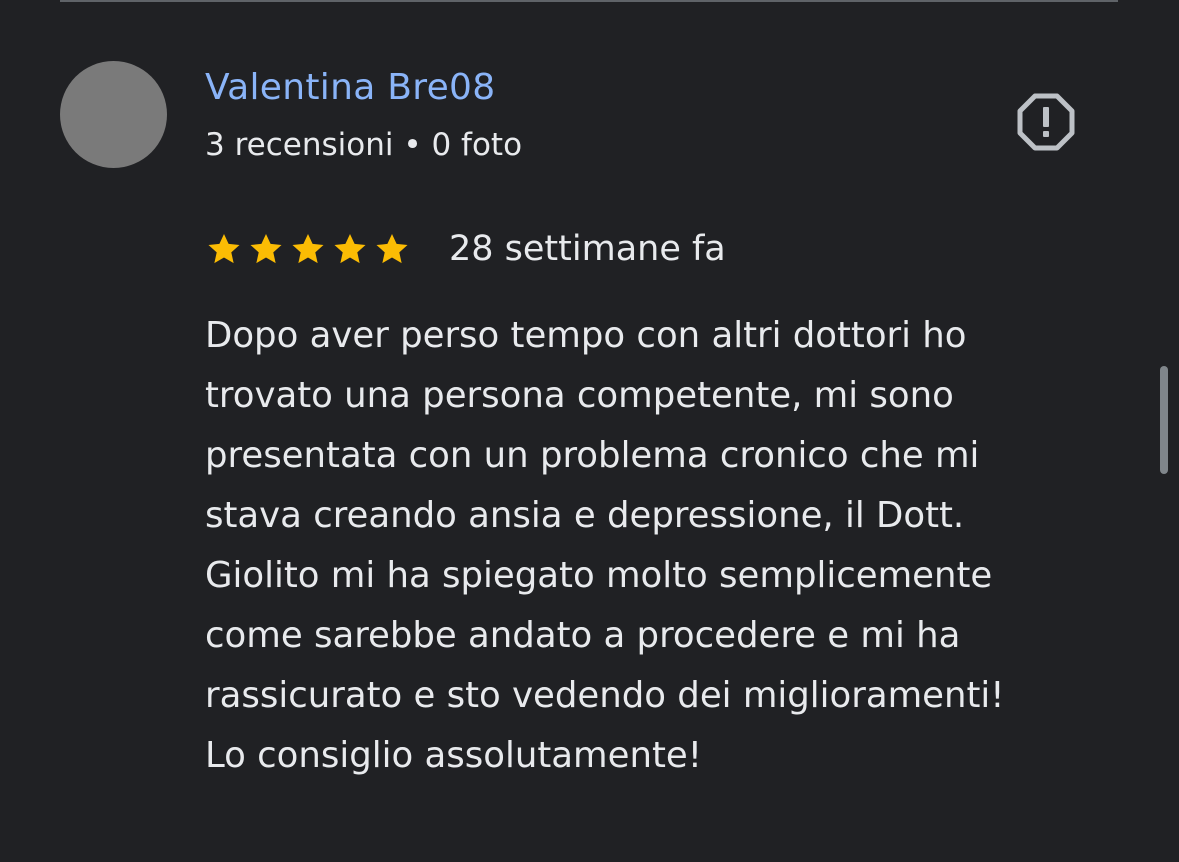 The image size is (1179, 862). I want to click on rating-row: 28 settimane fa, so click(465, 249).